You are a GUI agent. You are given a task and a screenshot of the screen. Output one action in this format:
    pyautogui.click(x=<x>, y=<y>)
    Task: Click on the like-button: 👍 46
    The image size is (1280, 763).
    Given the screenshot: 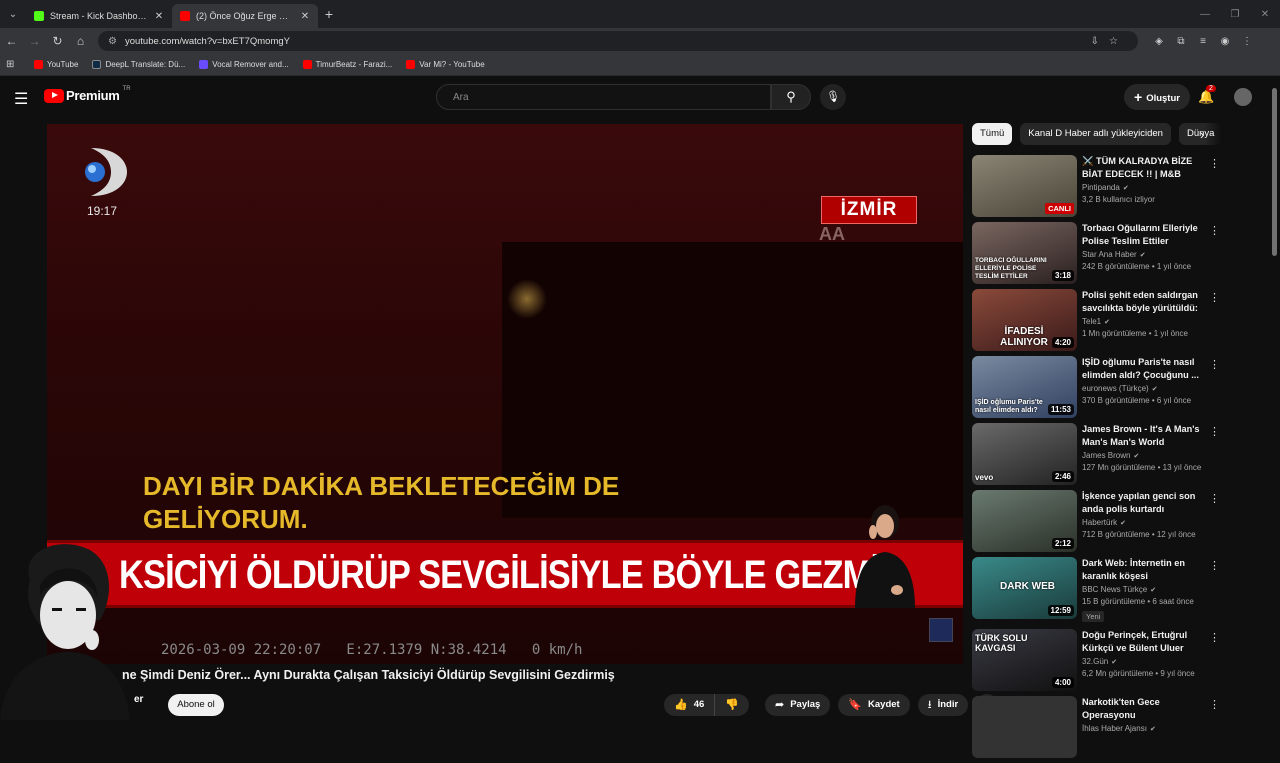 What is the action you would take?
    pyautogui.click(x=690, y=705)
    